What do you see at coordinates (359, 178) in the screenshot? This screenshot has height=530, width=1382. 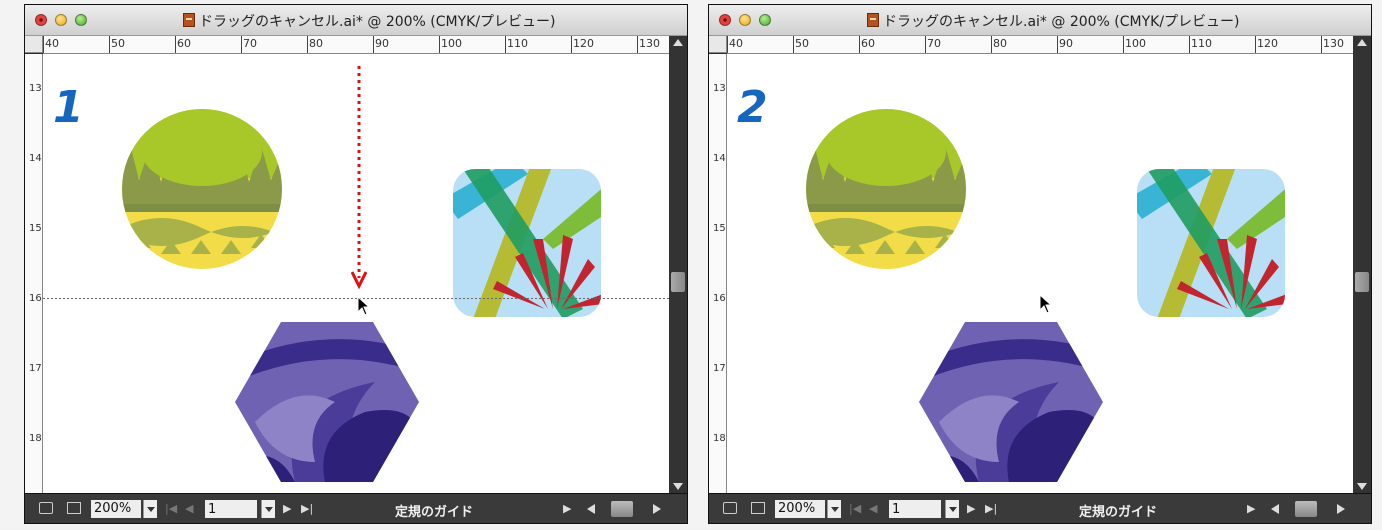 I see `drag-arrow-annotation` at bounding box center [359, 178].